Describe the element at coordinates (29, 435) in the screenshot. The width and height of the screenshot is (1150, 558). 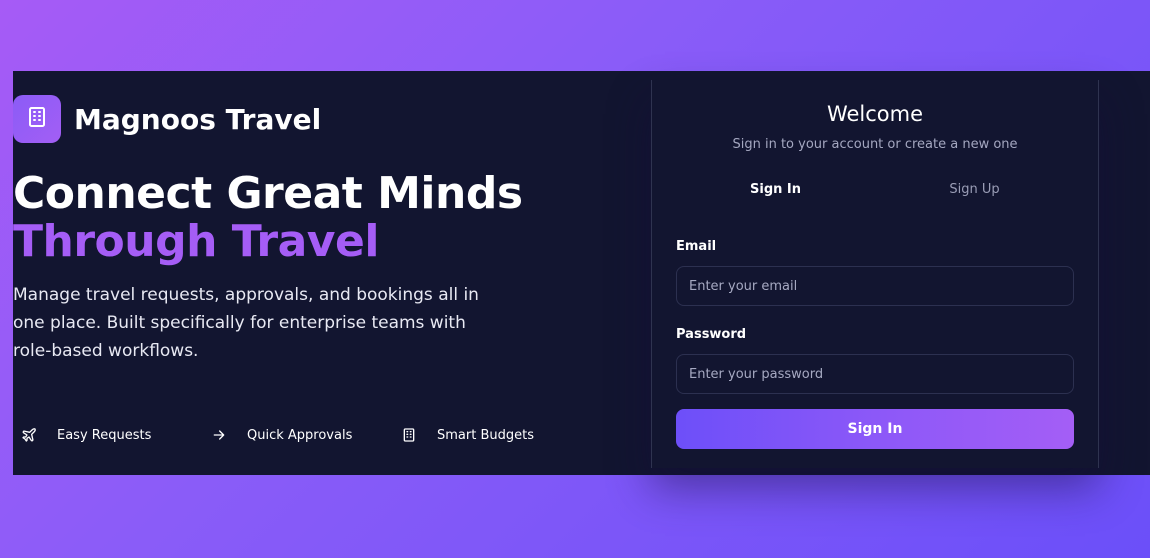
I see `plane-icon` at that location.